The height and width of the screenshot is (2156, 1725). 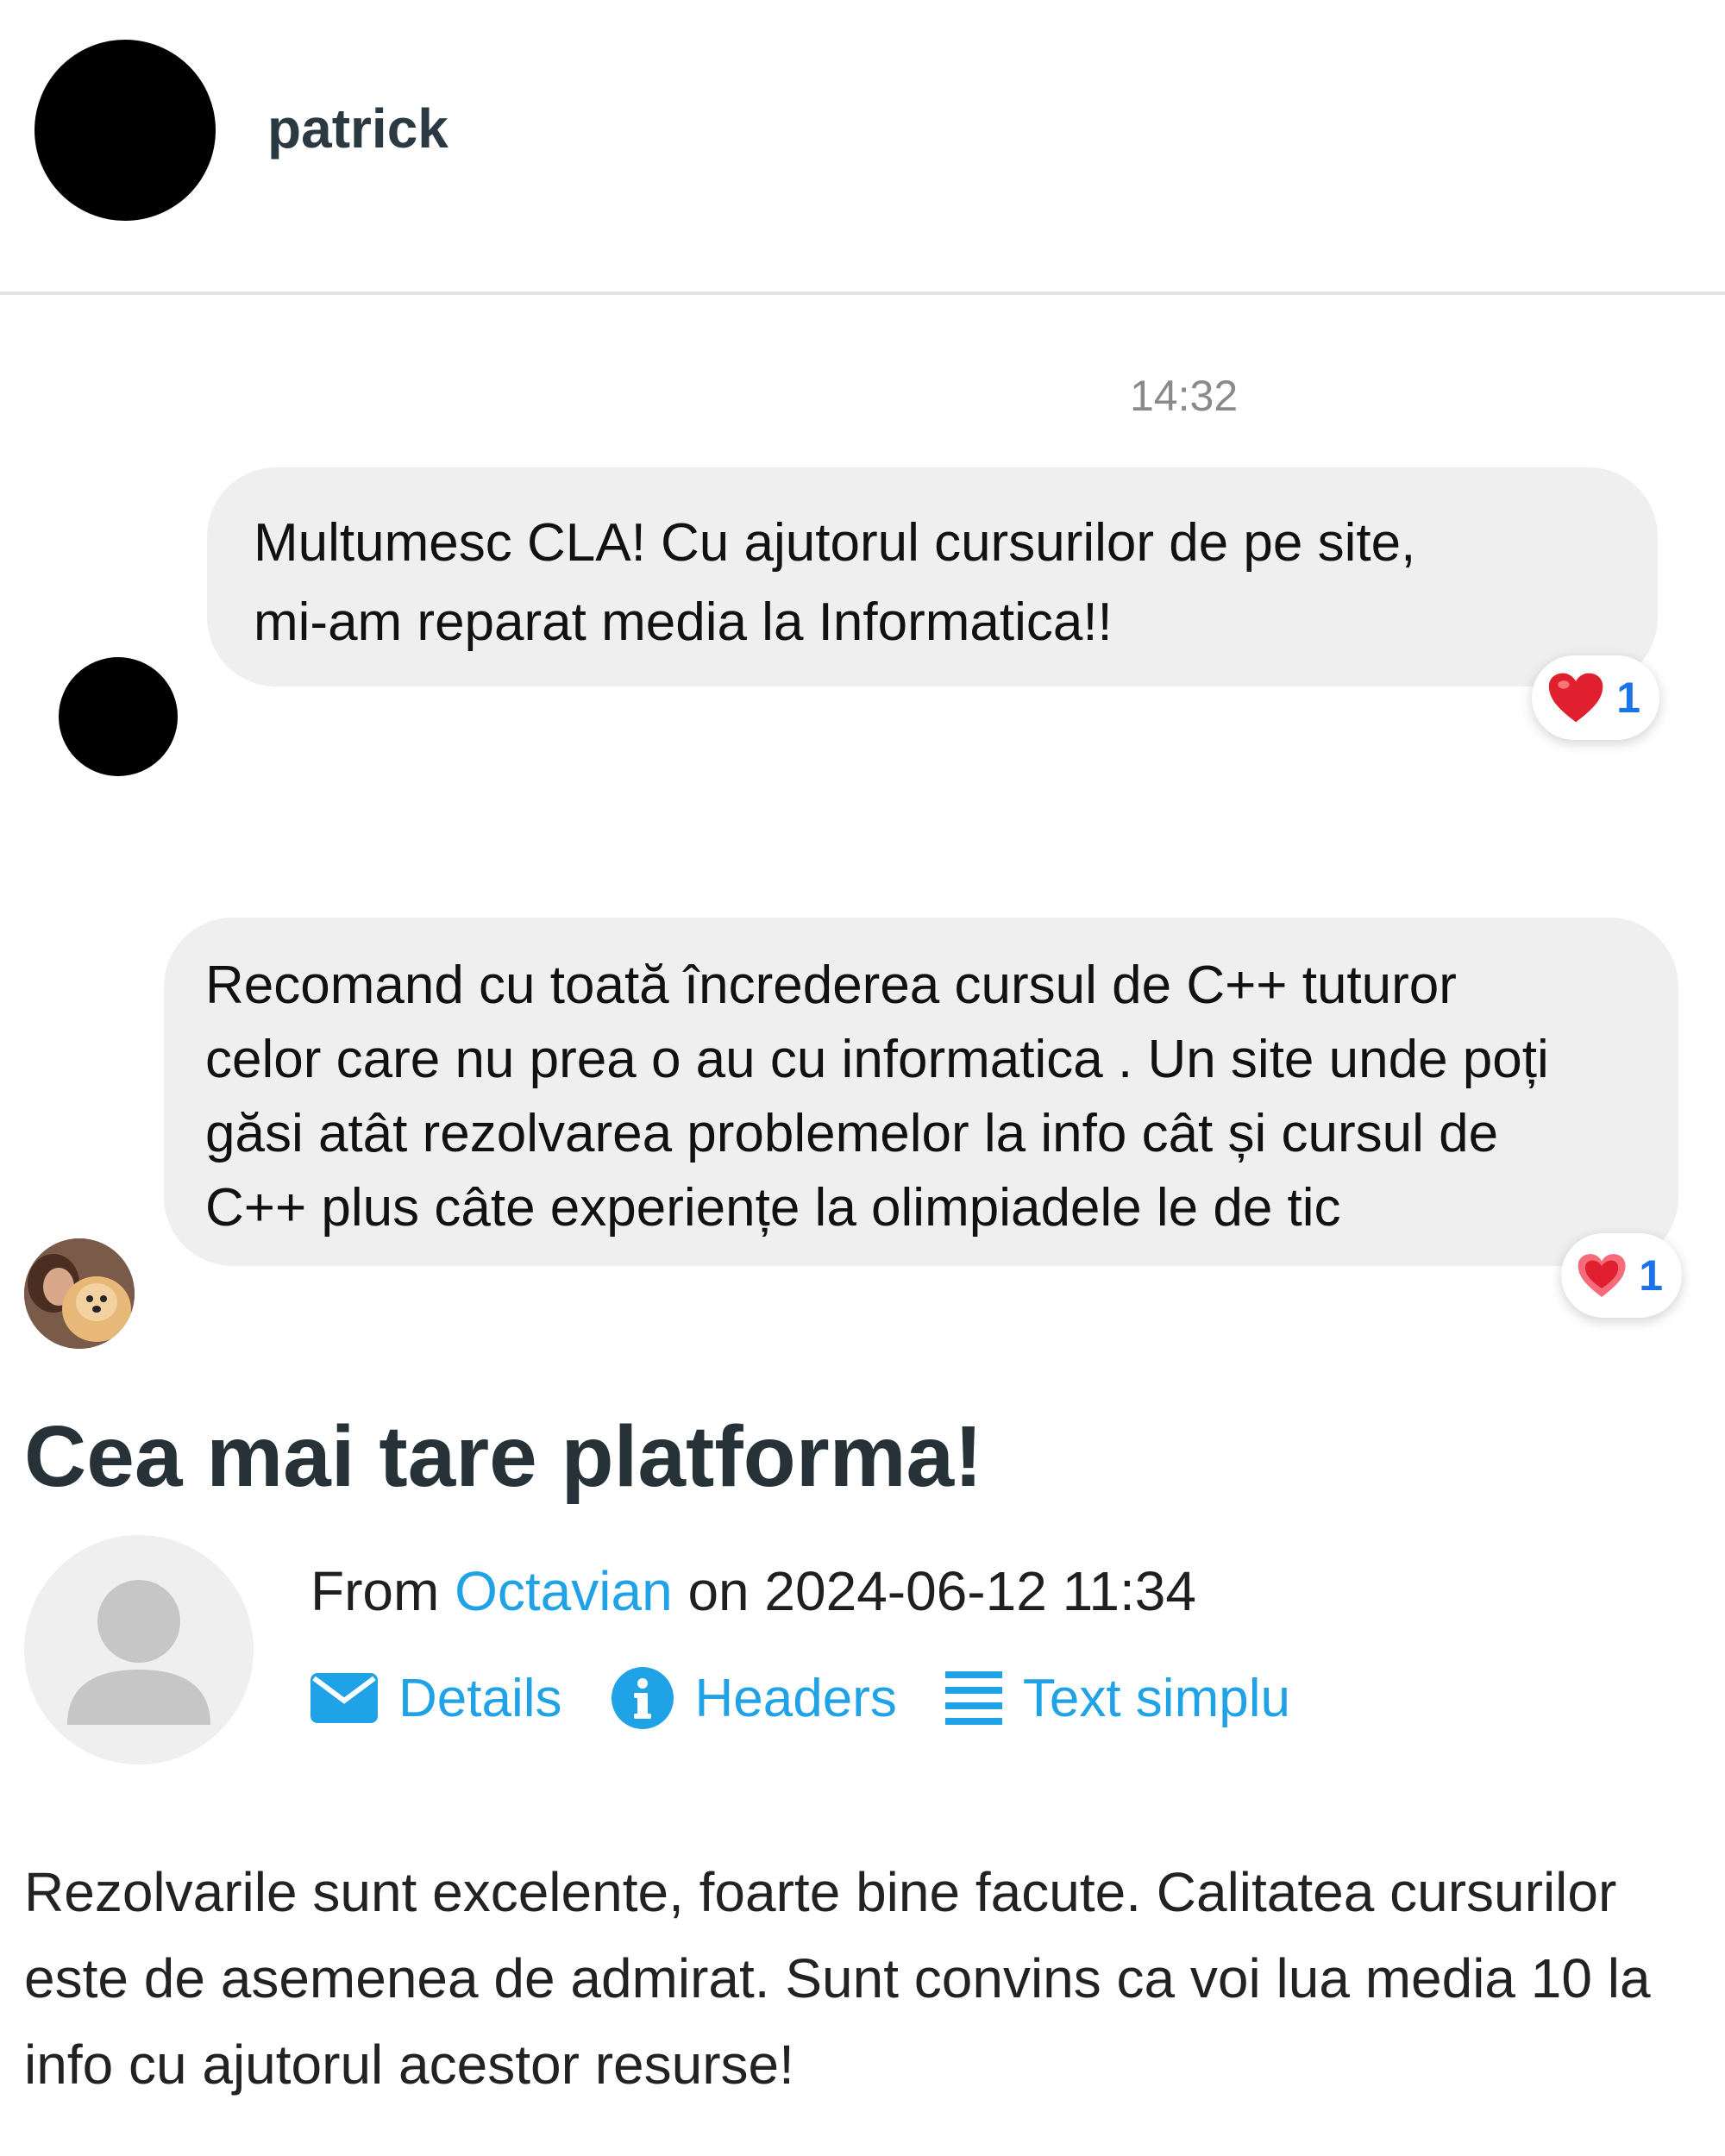 I want to click on on-label: on, so click(x=719, y=1591).